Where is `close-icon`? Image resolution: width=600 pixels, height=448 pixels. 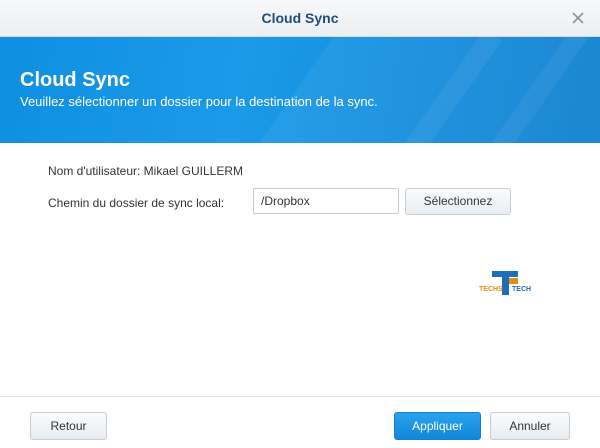 close-icon is located at coordinates (578, 18).